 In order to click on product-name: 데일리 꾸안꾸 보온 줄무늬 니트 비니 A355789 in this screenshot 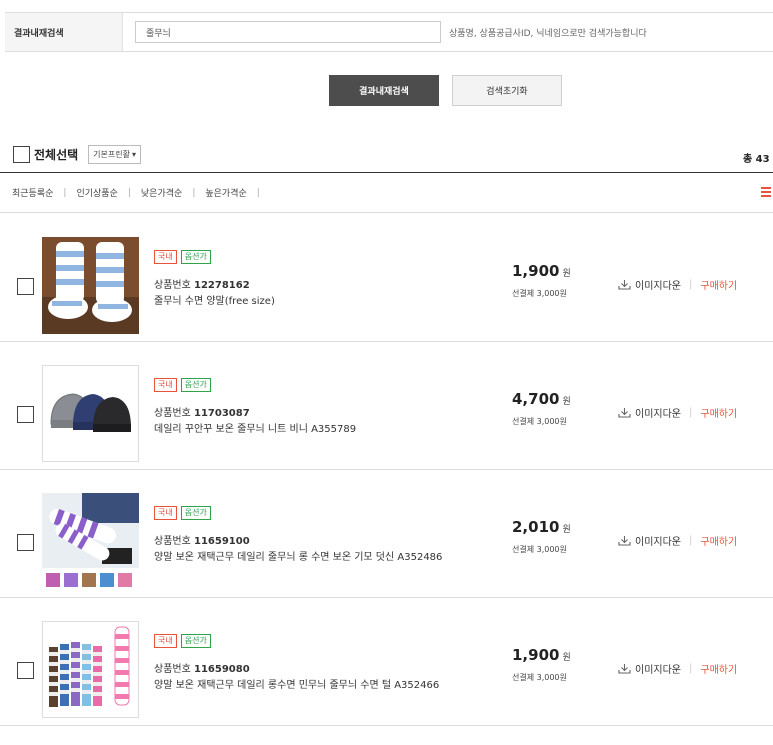, I will do `click(255, 427)`.